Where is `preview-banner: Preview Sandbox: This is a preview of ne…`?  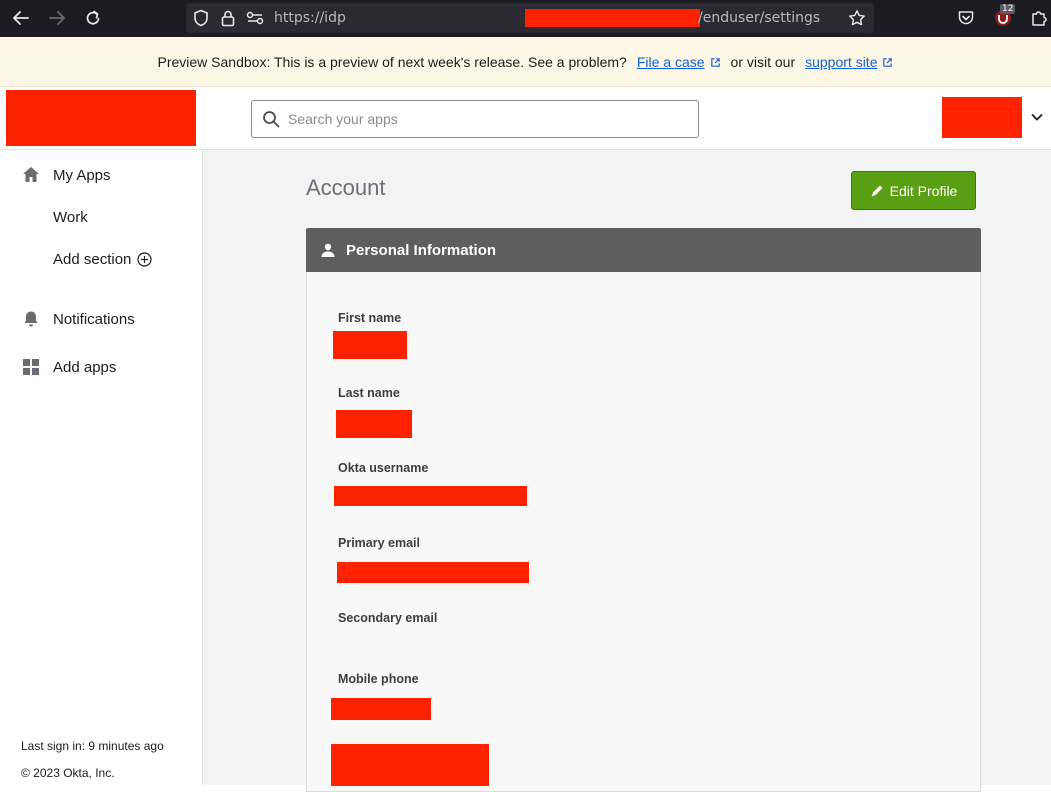
preview-banner: Preview Sandbox: This is a preview of ne… is located at coordinates (525, 62).